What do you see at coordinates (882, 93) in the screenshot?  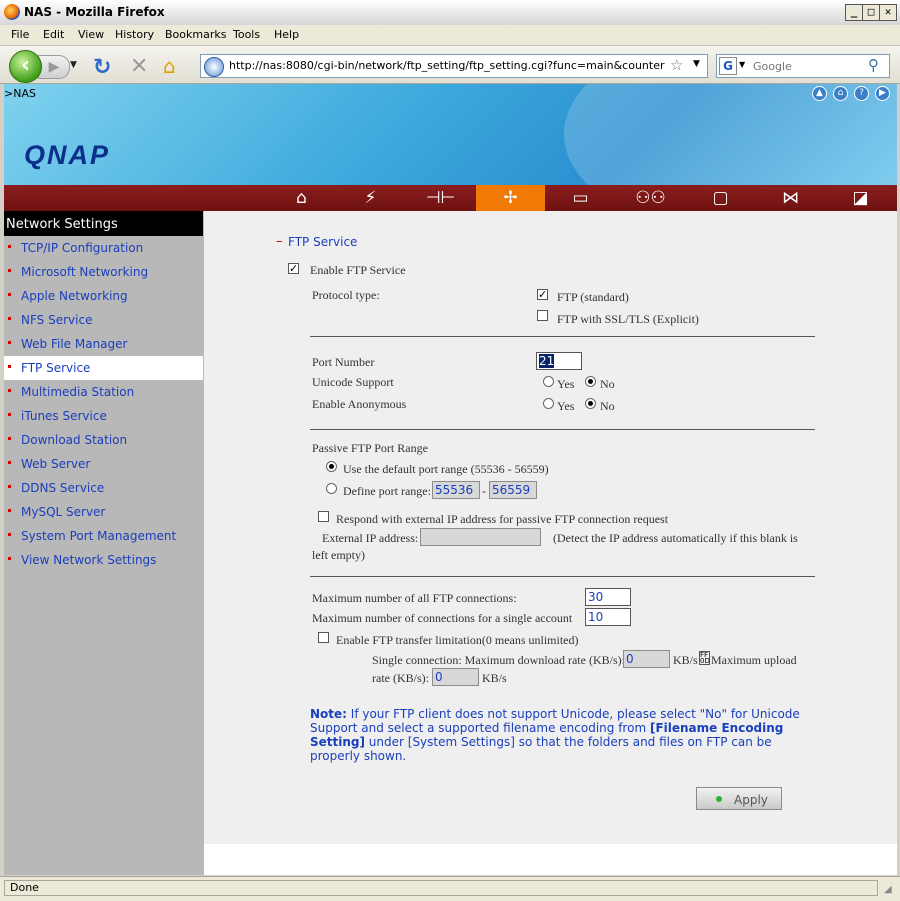 I see `play-icon: ▶` at bounding box center [882, 93].